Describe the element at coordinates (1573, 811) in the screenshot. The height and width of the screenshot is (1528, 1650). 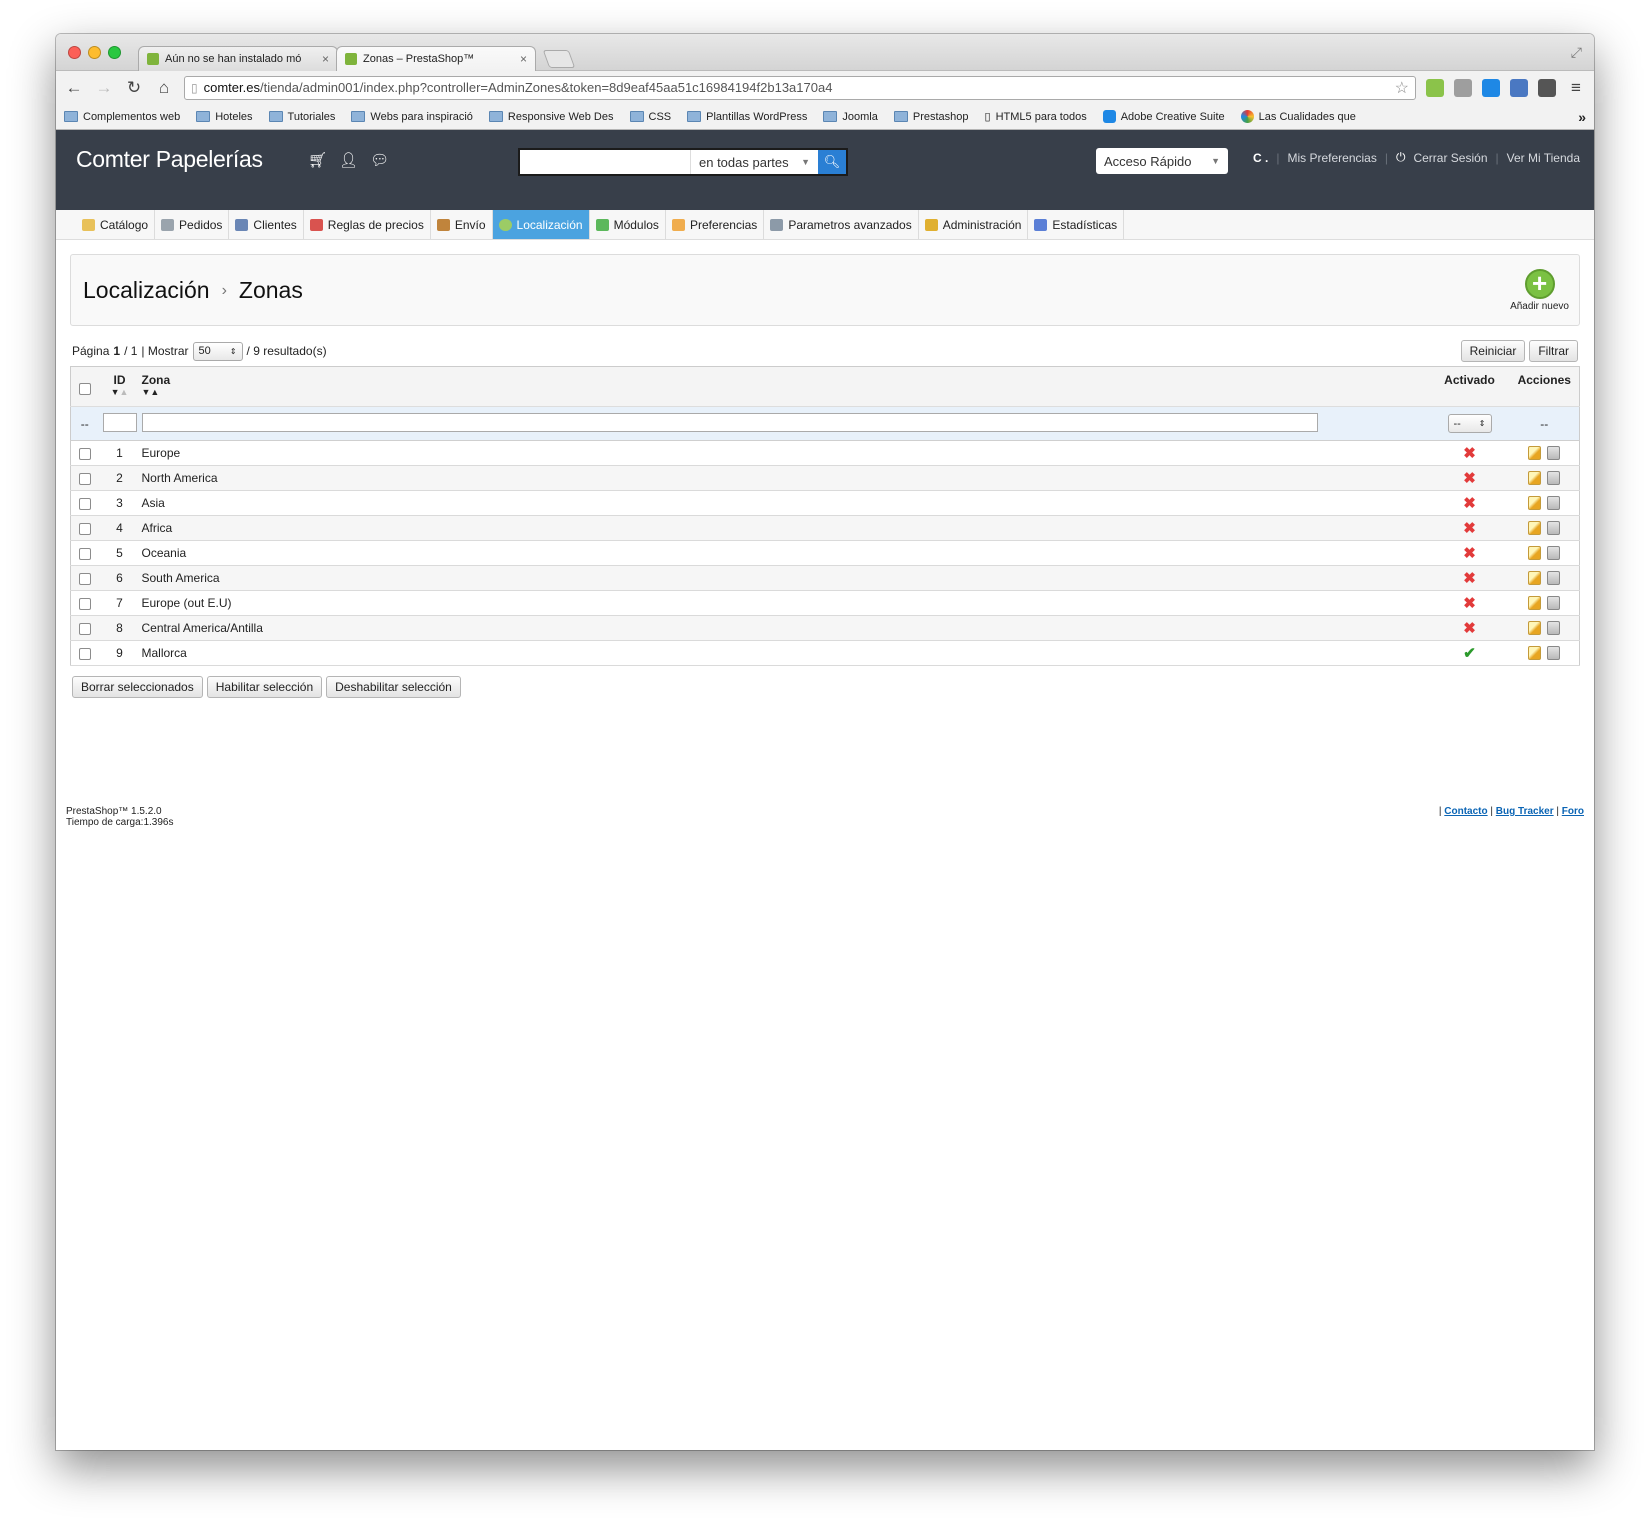
I see `forum-link: Foro` at that location.